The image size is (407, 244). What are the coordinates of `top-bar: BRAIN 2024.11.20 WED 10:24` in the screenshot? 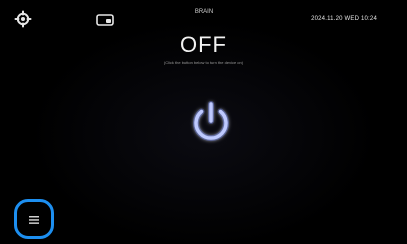 It's located at (203, 18).